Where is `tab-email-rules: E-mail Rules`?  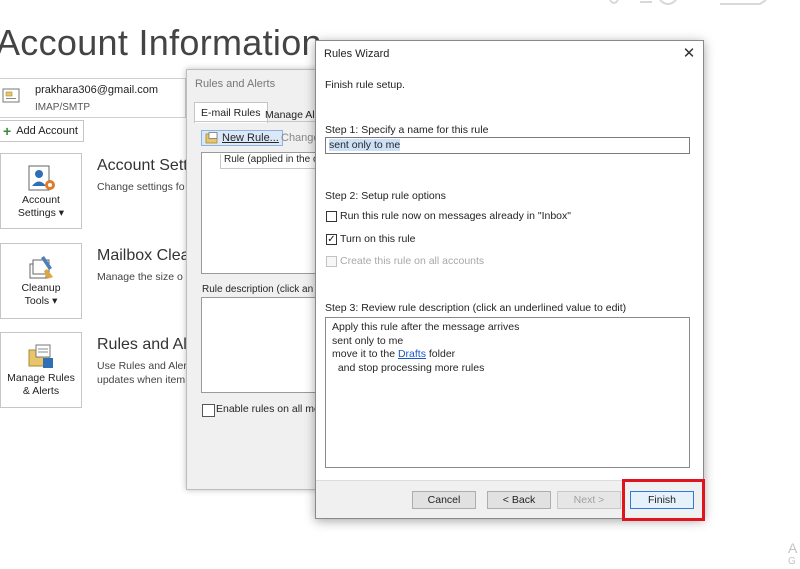 tab-email-rules: E-mail Rules is located at coordinates (231, 112).